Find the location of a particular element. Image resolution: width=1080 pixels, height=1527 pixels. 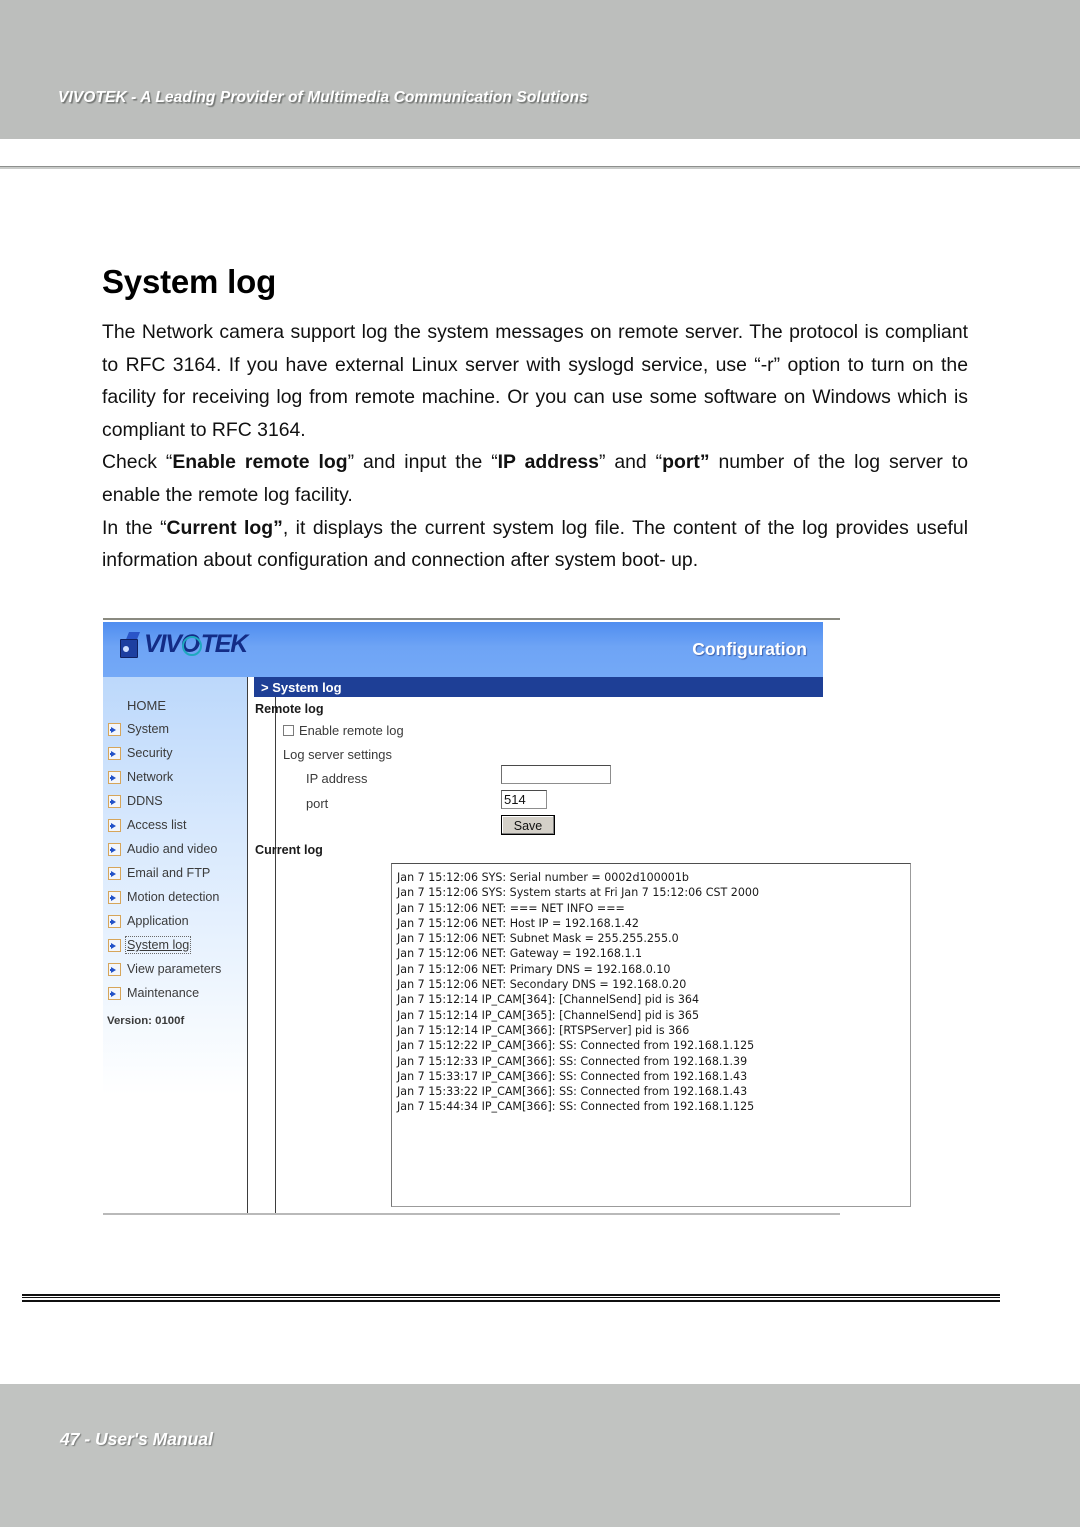

logo-o-ring-icon: O is located at coordinates (191, 644).